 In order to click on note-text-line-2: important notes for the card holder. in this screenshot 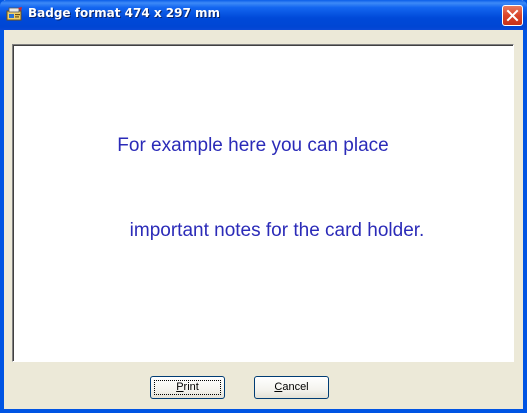, I will do `click(277, 230)`.